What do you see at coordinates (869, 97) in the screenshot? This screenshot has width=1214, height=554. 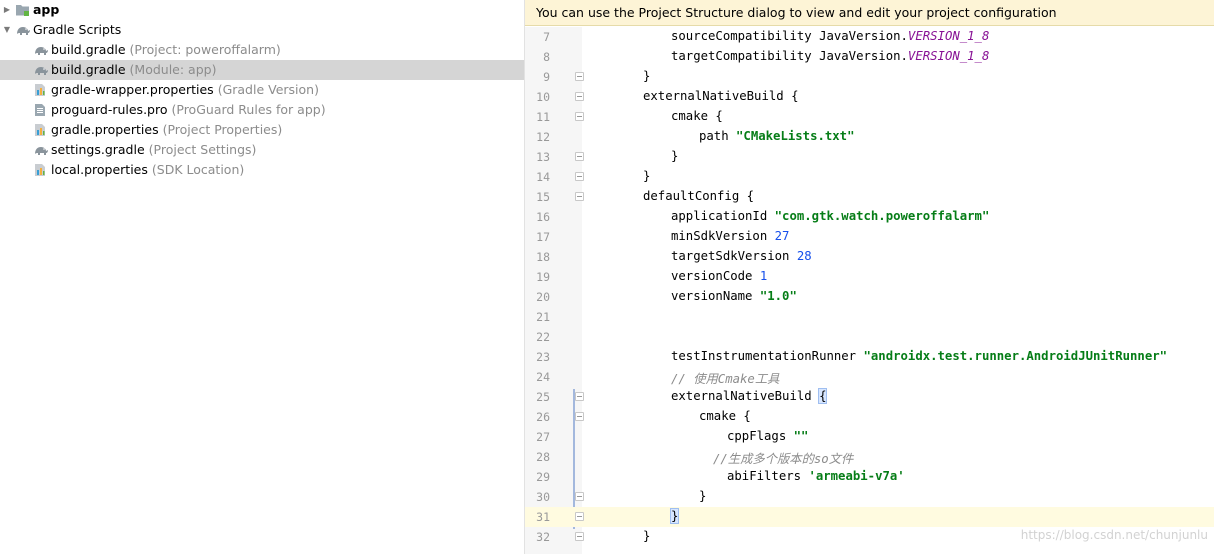 I see `code-line: 10 externalNativeBuild {` at bounding box center [869, 97].